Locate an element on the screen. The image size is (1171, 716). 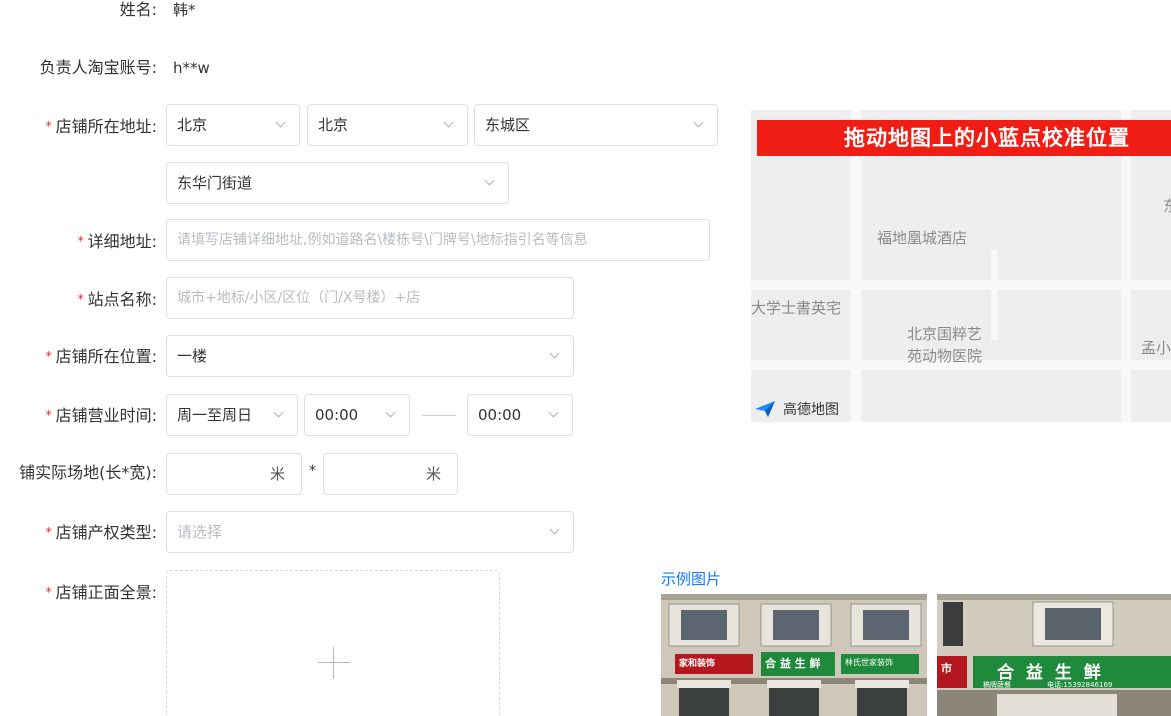
map-poi-right-top: 东 is located at coordinates (1167, 206).